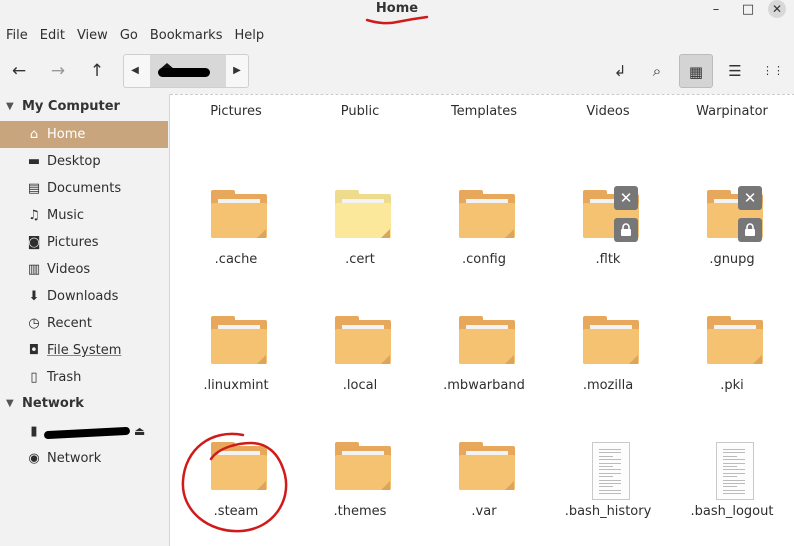  Describe the element at coordinates (135, 71) in the screenshot. I see `path-scroll-left-icon: ◀` at that location.